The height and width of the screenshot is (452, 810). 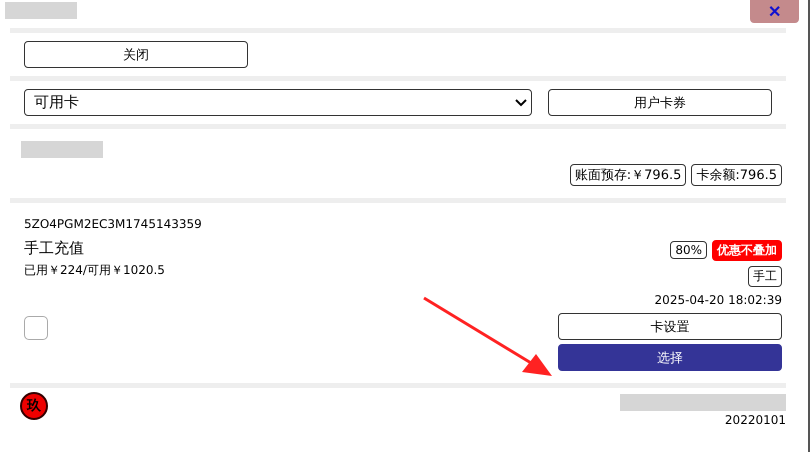 What do you see at coordinates (95, 270) in the screenshot?
I see `card-usage: 已用￥224/可用￥1020.5` at bounding box center [95, 270].